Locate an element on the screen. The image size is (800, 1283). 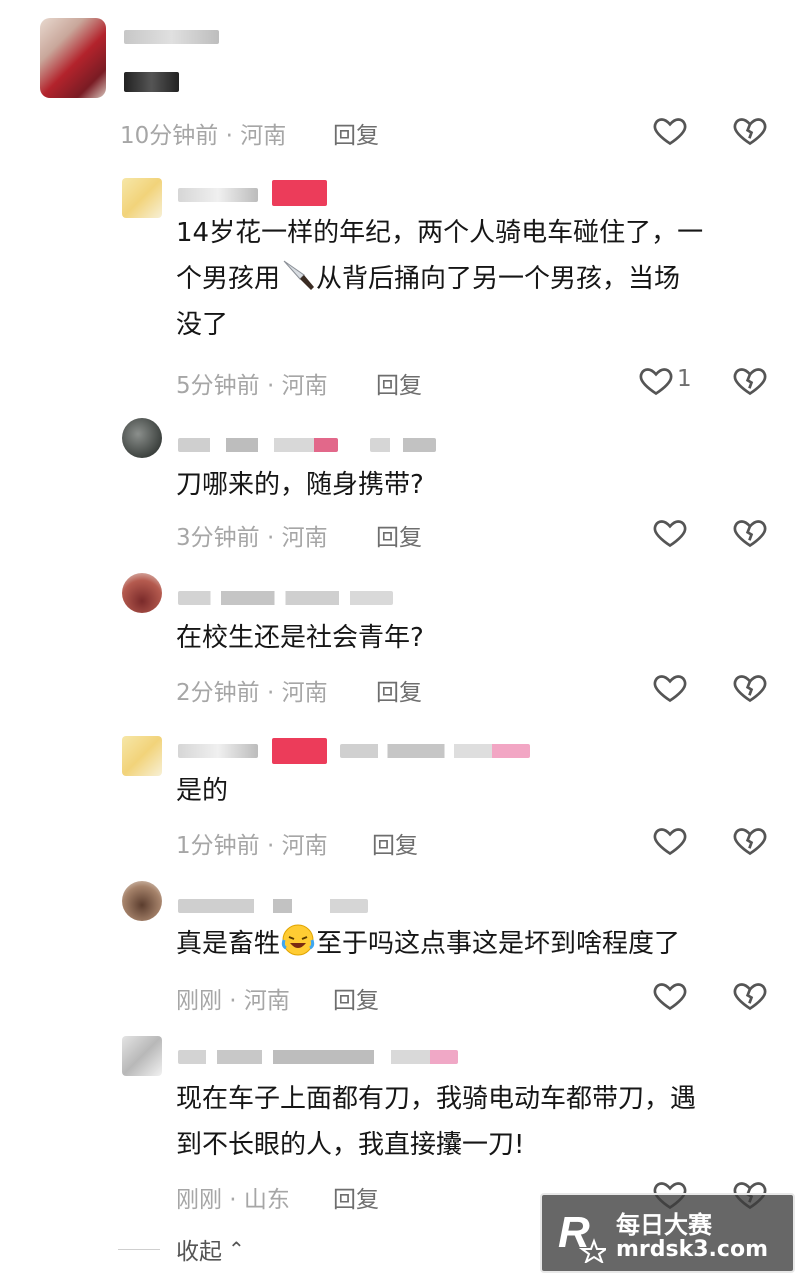
collapse-label: 收起 is located at coordinates (199, 1252).